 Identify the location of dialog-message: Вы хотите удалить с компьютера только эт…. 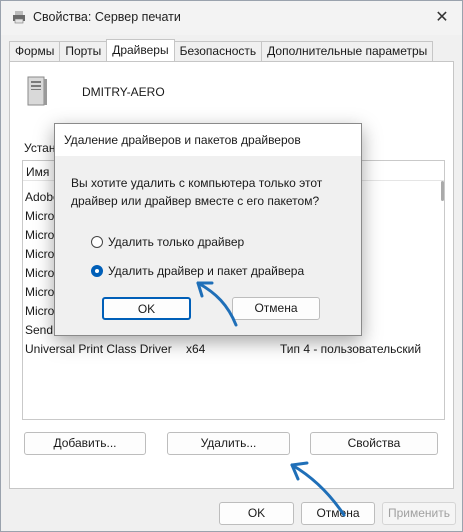
(197, 192).